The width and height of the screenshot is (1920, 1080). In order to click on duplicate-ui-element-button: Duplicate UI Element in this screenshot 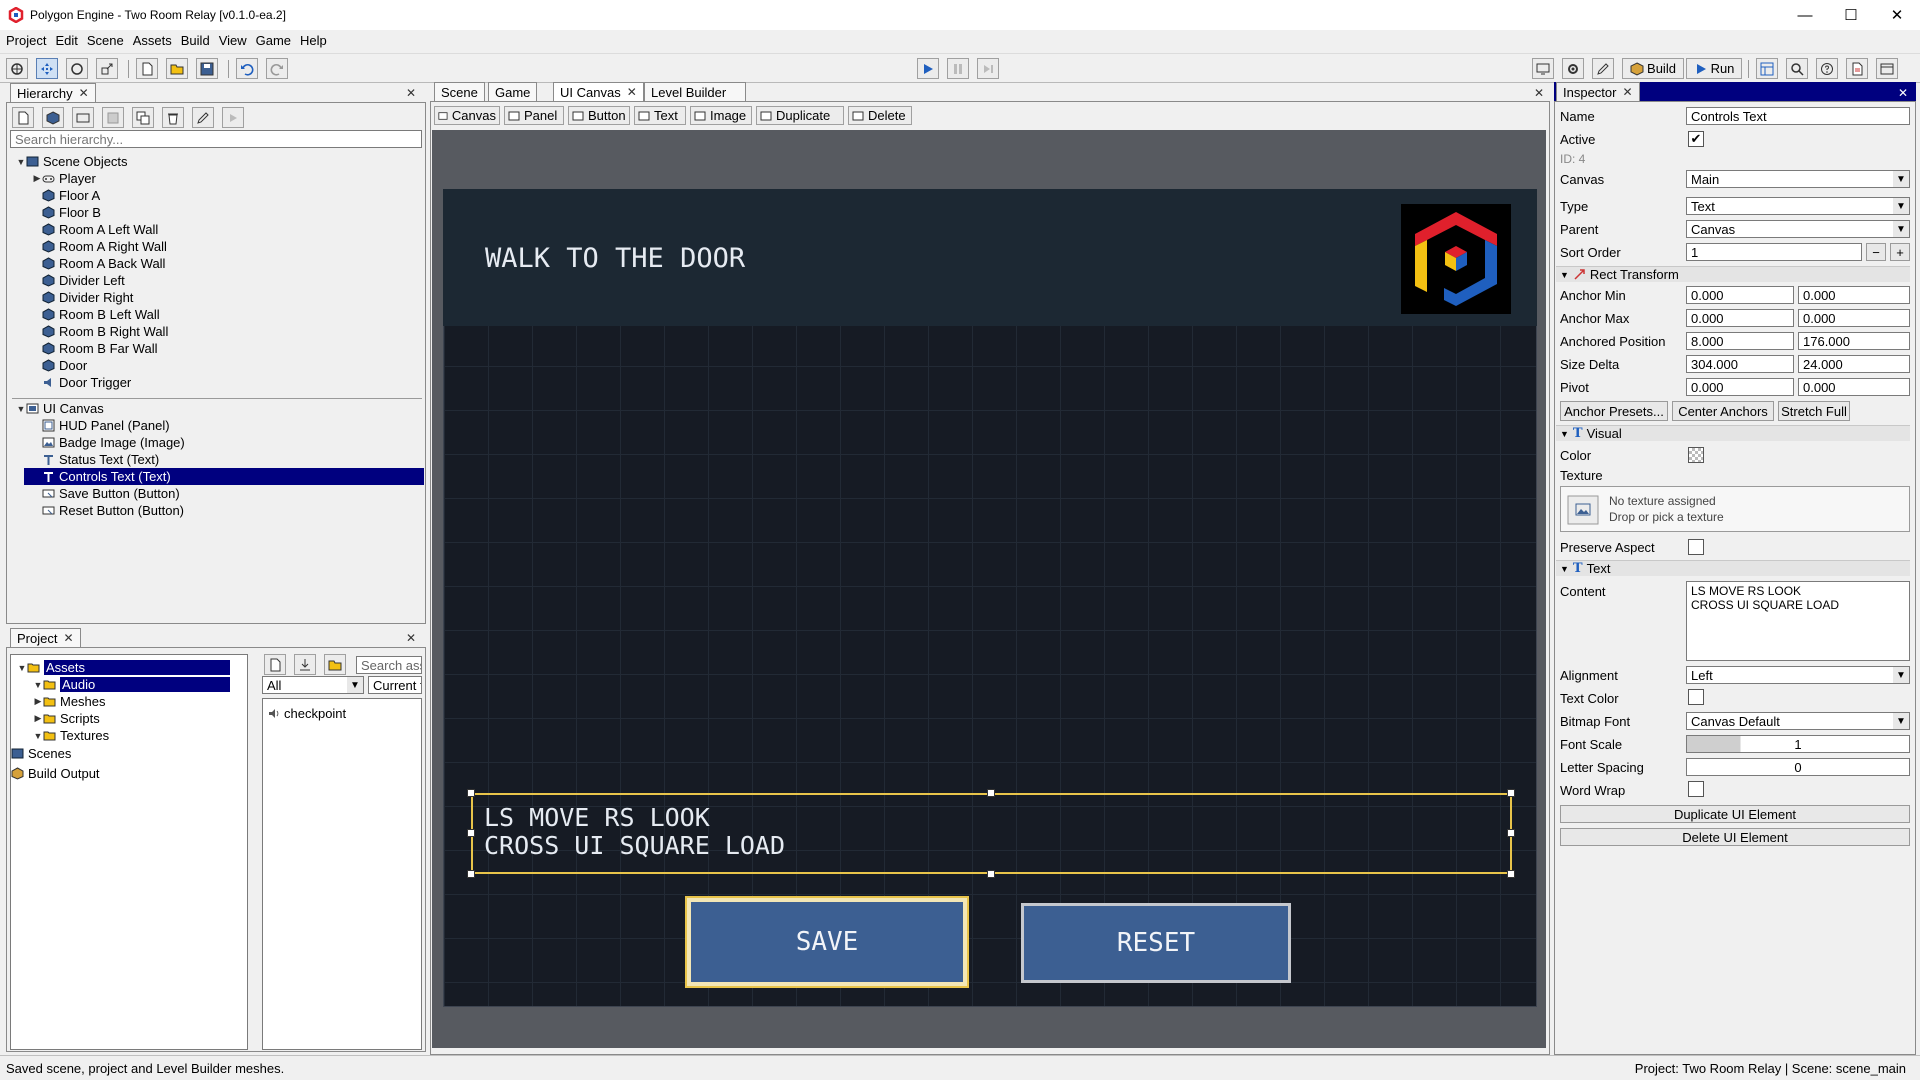, I will do `click(1735, 814)`.